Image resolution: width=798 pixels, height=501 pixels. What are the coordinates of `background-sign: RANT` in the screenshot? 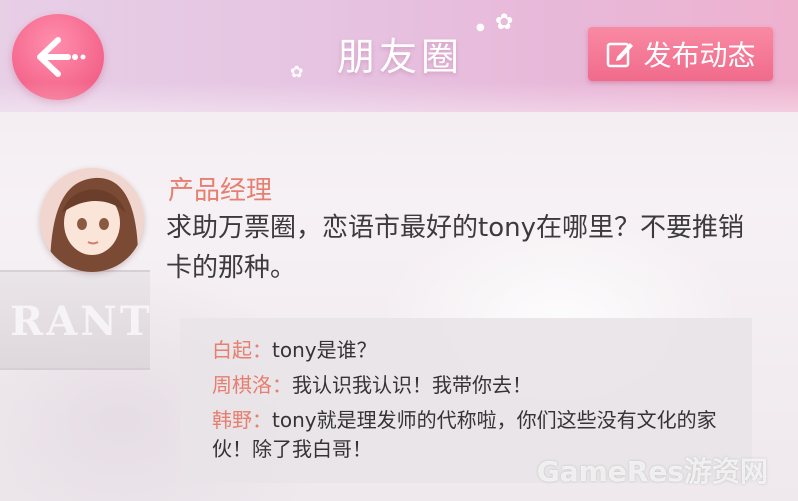 It's located at (75, 320).